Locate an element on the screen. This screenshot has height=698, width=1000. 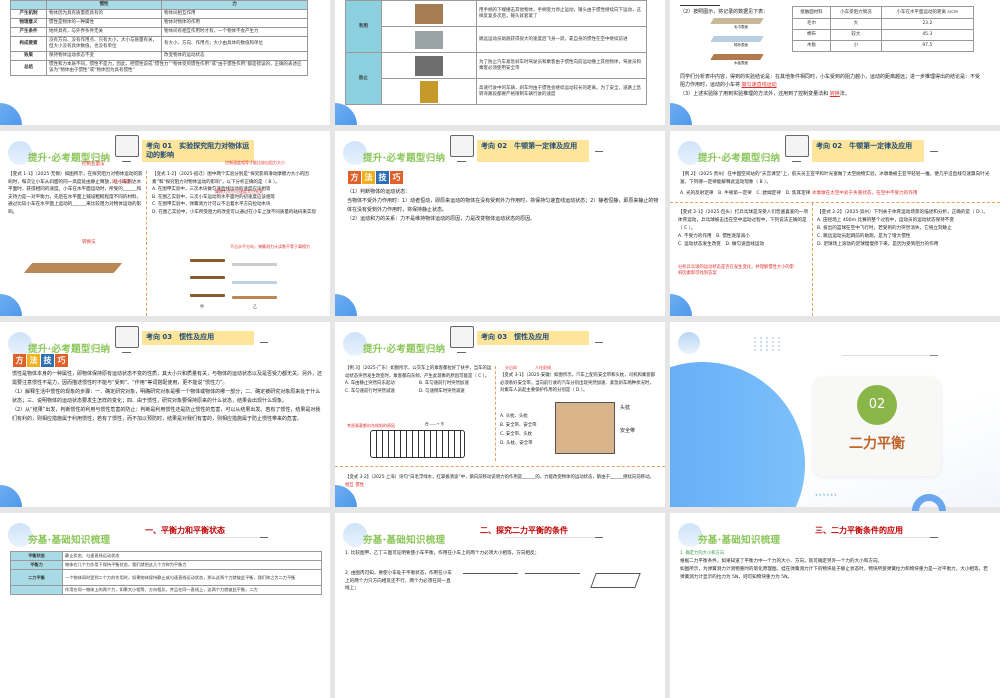
annotation: 头后仰 is located at coordinates (511, 367).